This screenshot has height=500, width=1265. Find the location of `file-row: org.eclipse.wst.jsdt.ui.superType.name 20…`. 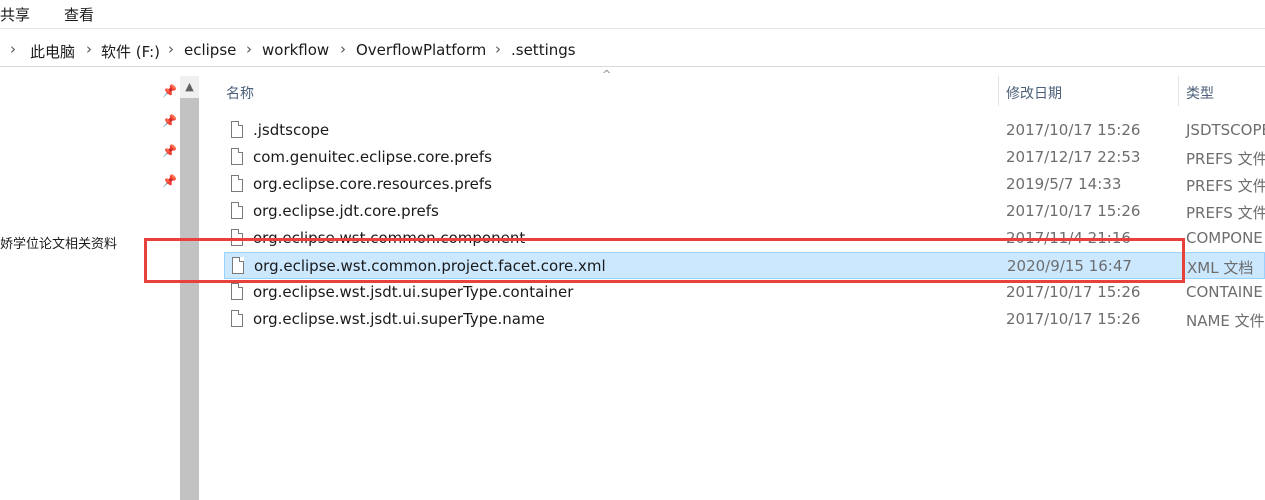

file-row: org.eclipse.wst.jsdt.ui.superType.name 20… is located at coordinates (744, 319).